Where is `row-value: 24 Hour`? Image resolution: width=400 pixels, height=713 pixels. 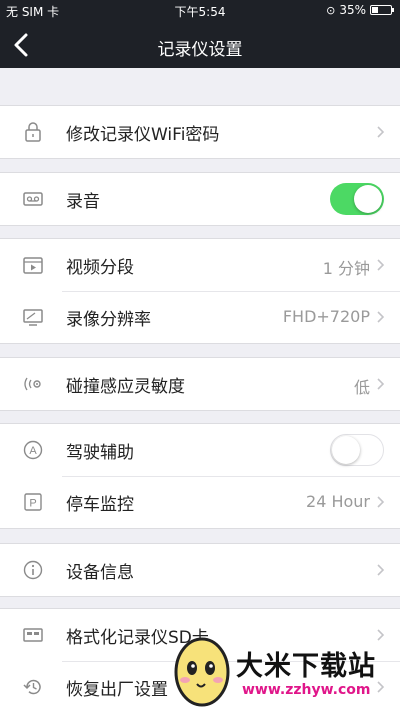 row-value: 24 Hour is located at coordinates (338, 501).